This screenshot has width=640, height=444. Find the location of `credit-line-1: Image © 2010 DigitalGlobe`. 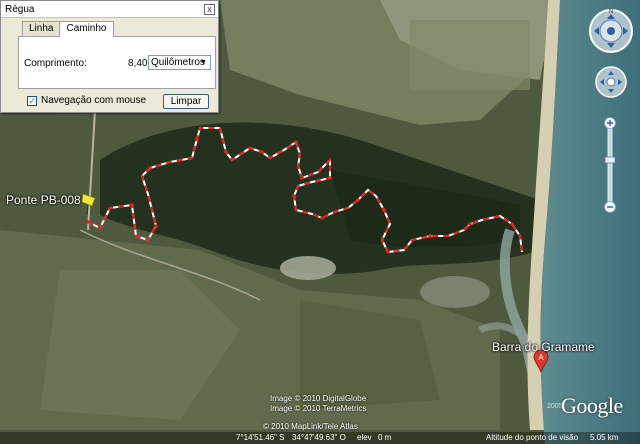

credit-line-1: Image © 2010 DigitalGlobe is located at coordinates (318, 398).